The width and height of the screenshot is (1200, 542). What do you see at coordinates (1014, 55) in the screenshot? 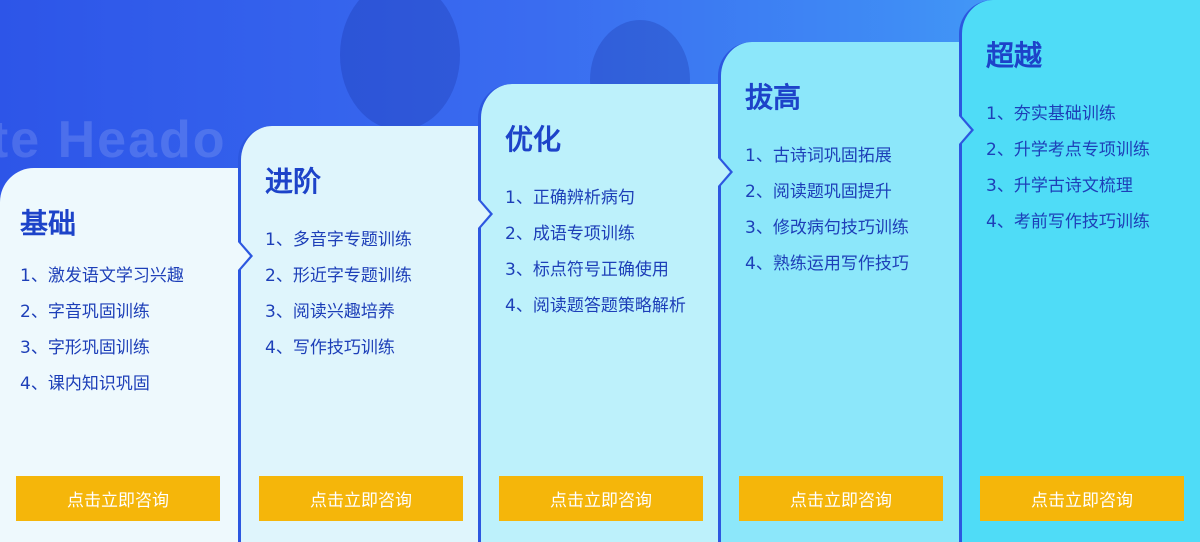
I see `stage-title: 超越` at bounding box center [1014, 55].